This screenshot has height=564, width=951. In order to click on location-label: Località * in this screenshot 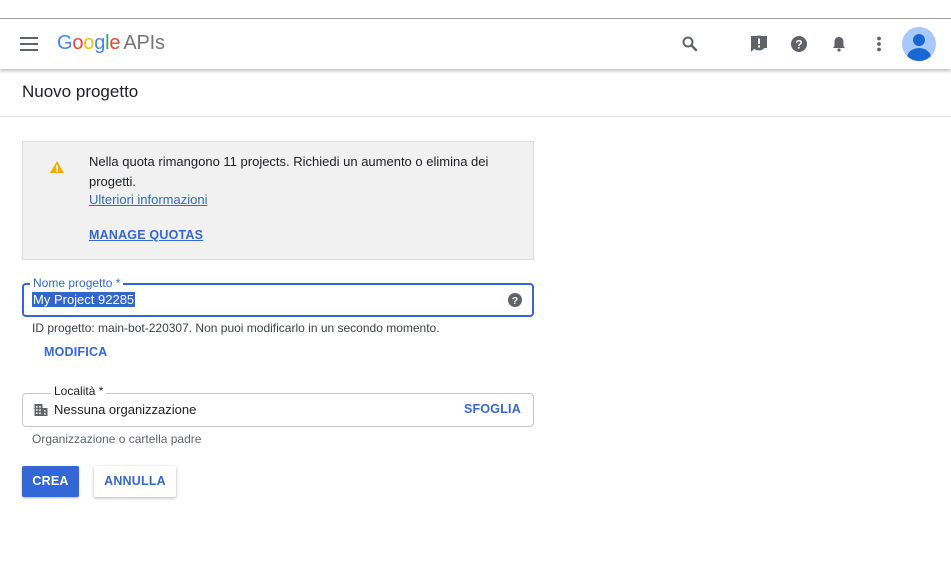, I will do `click(79, 391)`.